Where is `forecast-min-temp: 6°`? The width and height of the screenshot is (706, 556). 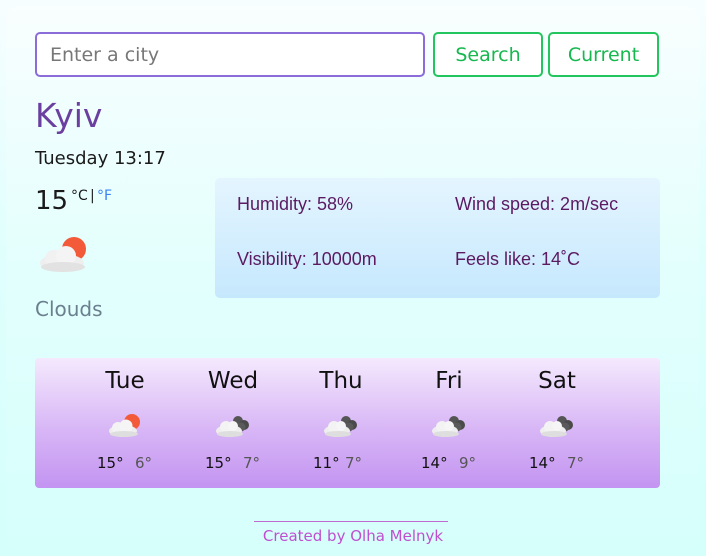 forecast-min-temp: 6° is located at coordinates (144, 463).